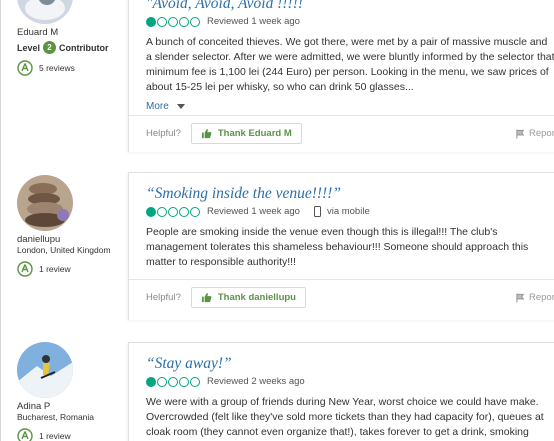 The image size is (554, 441). What do you see at coordinates (29, 47) in the screenshot?
I see `level-label: Level` at bounding box center [29, 47].